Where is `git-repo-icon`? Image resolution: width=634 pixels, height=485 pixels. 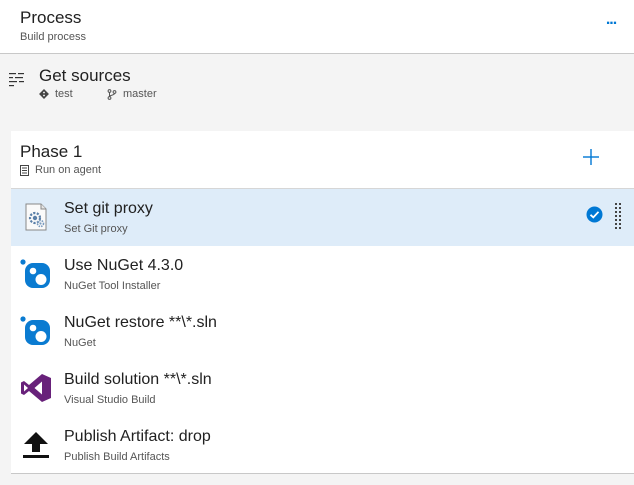 git-repo-icon is located at coordinates (44, 94).